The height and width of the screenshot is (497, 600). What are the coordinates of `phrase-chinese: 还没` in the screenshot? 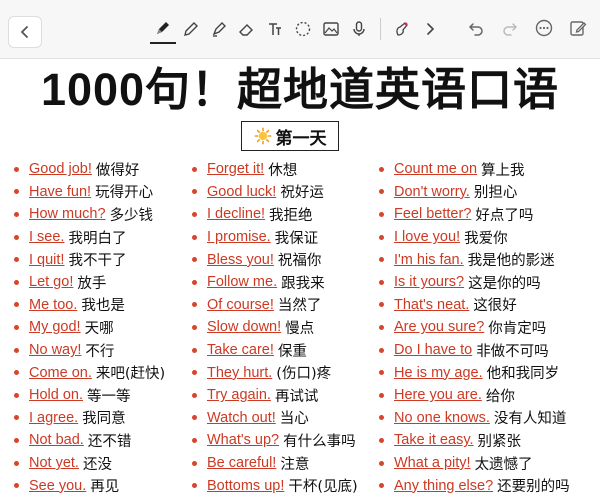 It's located at (97, 464).